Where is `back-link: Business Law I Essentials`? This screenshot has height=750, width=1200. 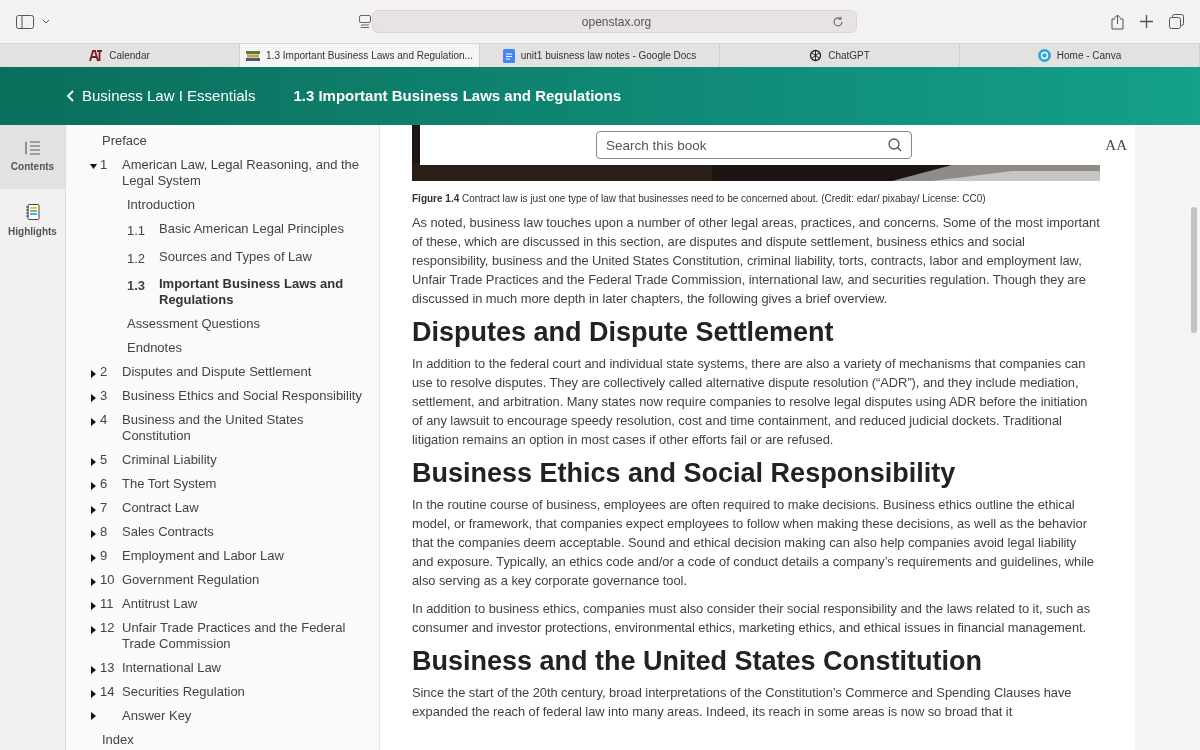
back-link: Business Law I Essentials is located at coordinates (161, 96).